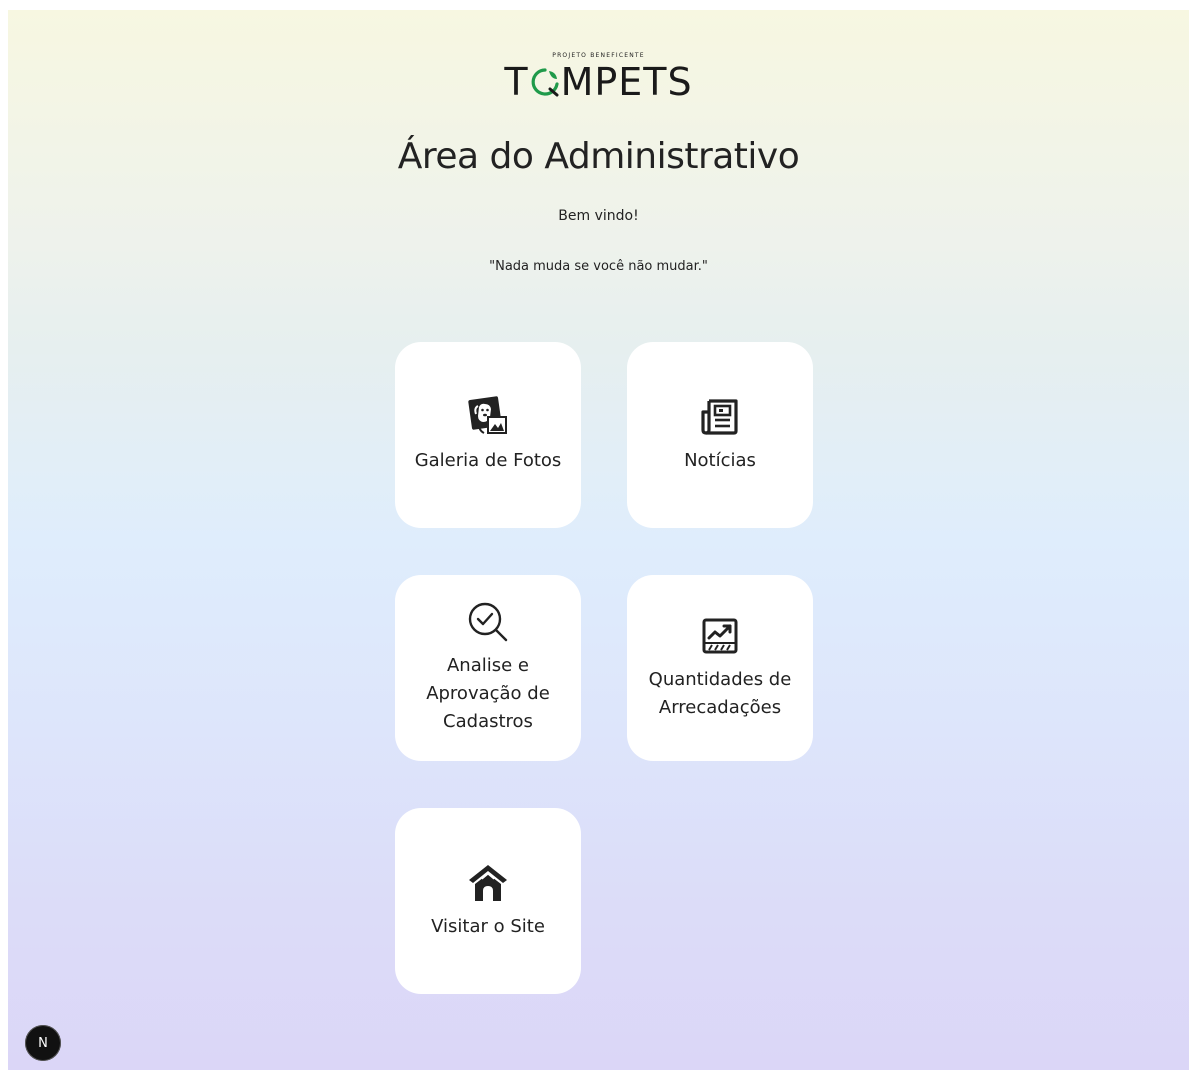  I want to click on dev-badge-letter: N, so click(43, 1043).